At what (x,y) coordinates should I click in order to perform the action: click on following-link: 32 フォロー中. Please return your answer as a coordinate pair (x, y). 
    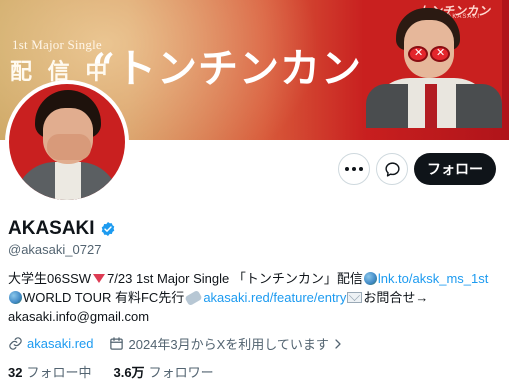
    Looking at the image, I should click on (49, 371).